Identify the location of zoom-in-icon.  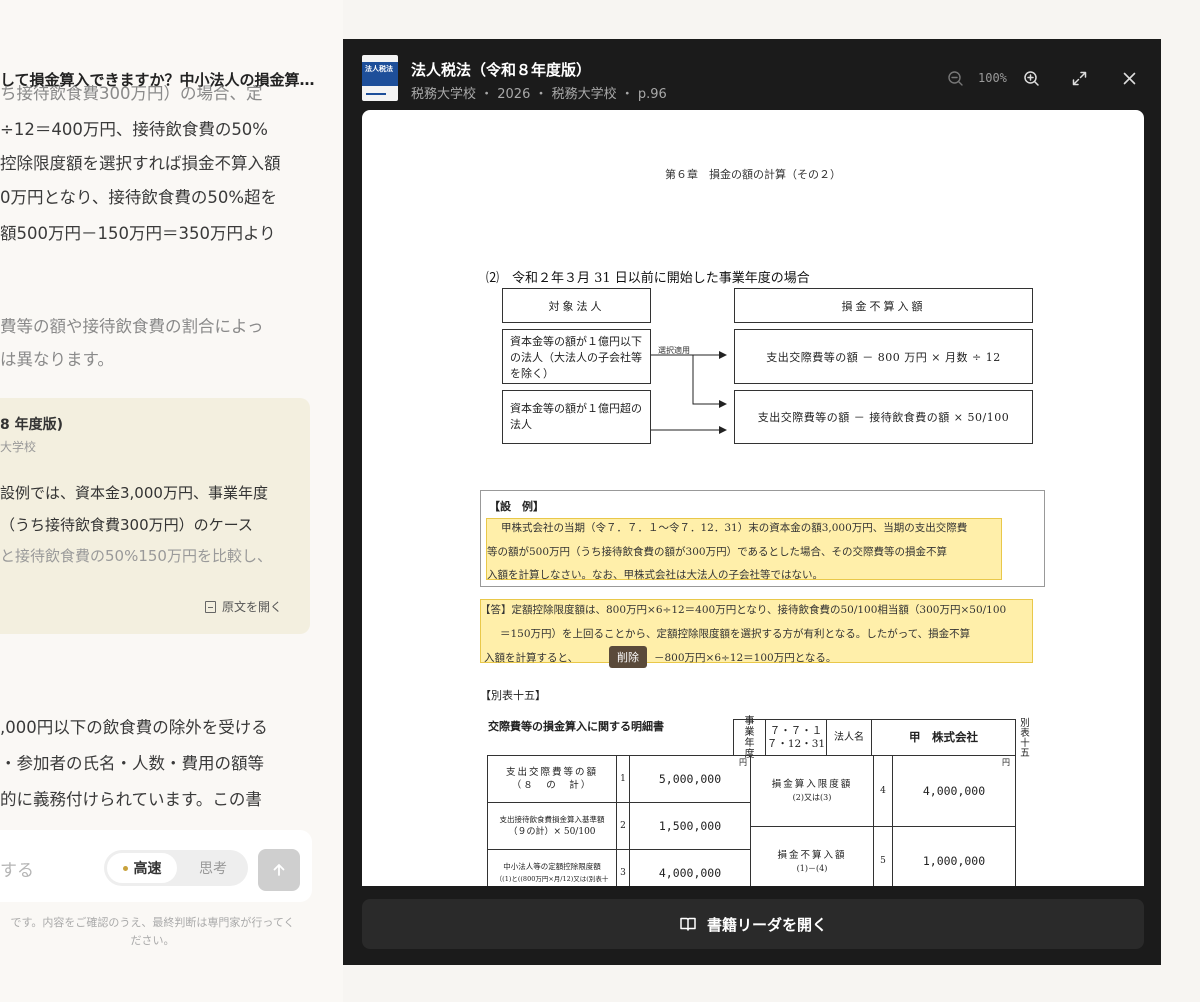
(1031, 78).